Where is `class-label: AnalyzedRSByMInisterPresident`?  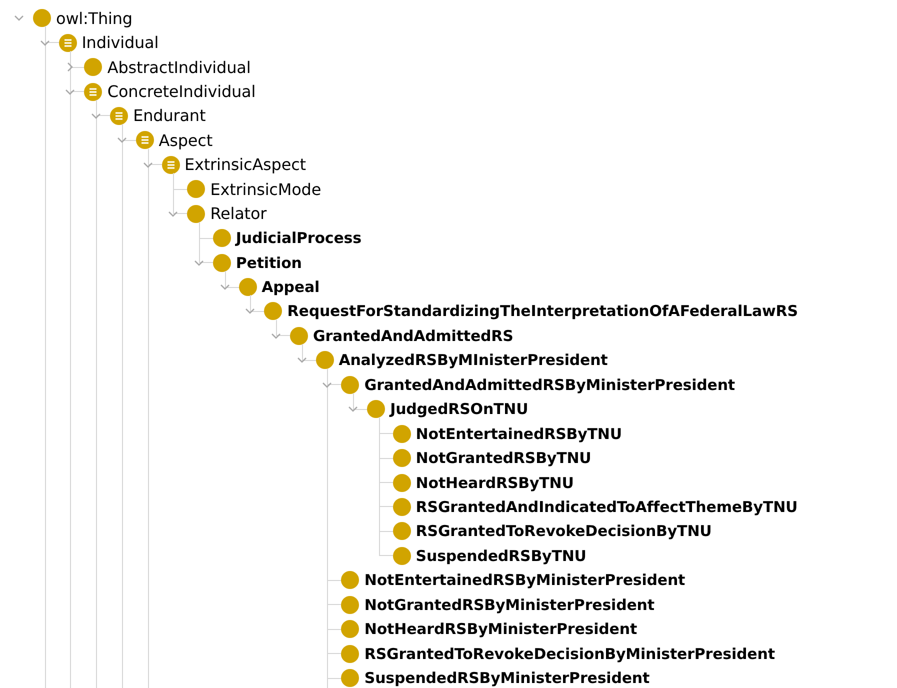 class-label: AnalyzedRSByMInisterPresident is located at coordinates (473, 360).